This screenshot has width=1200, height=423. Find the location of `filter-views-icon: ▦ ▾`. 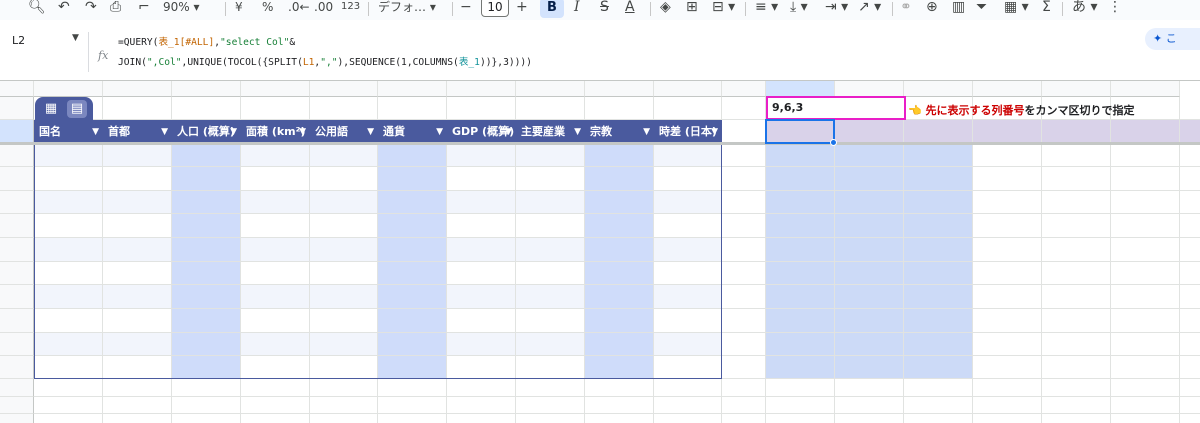

filter-views-icon: ▦ ▾ is located at coordinates (1016, 9).